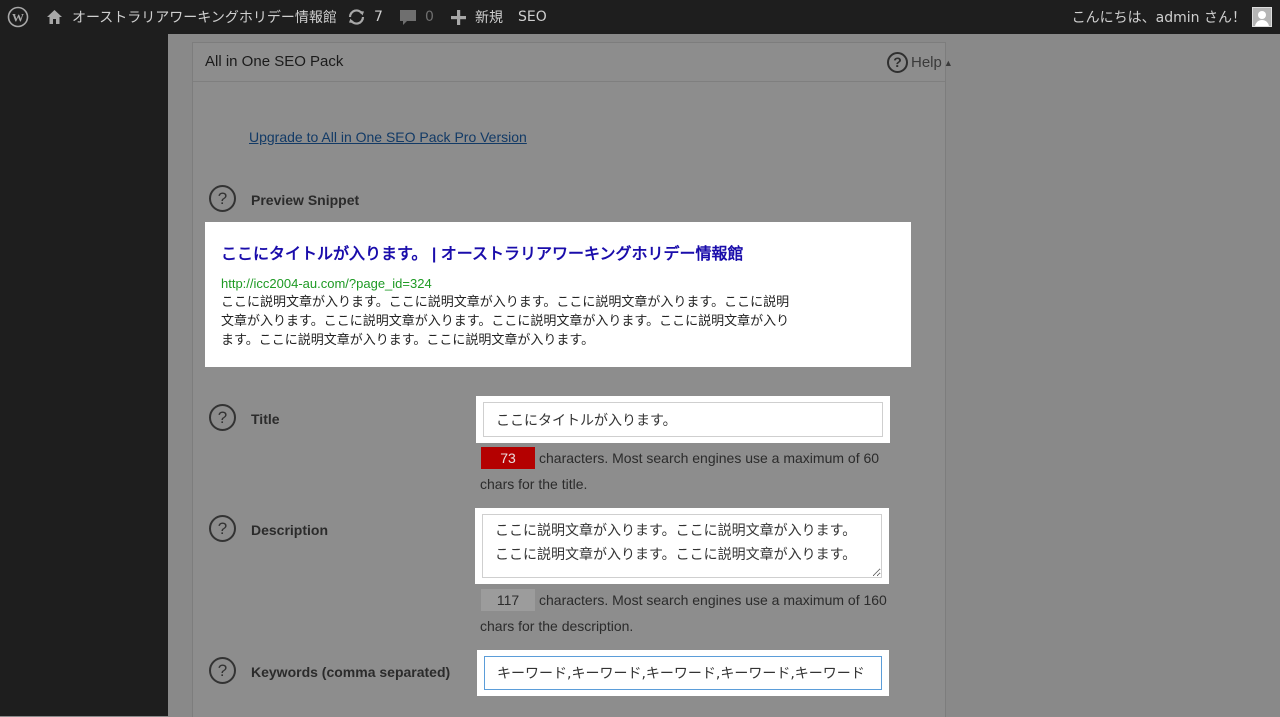 The height and width of the screenshot is (717, 1280). I want to click on greeting: こんにちは、admin さん！, so click(1158, 18).